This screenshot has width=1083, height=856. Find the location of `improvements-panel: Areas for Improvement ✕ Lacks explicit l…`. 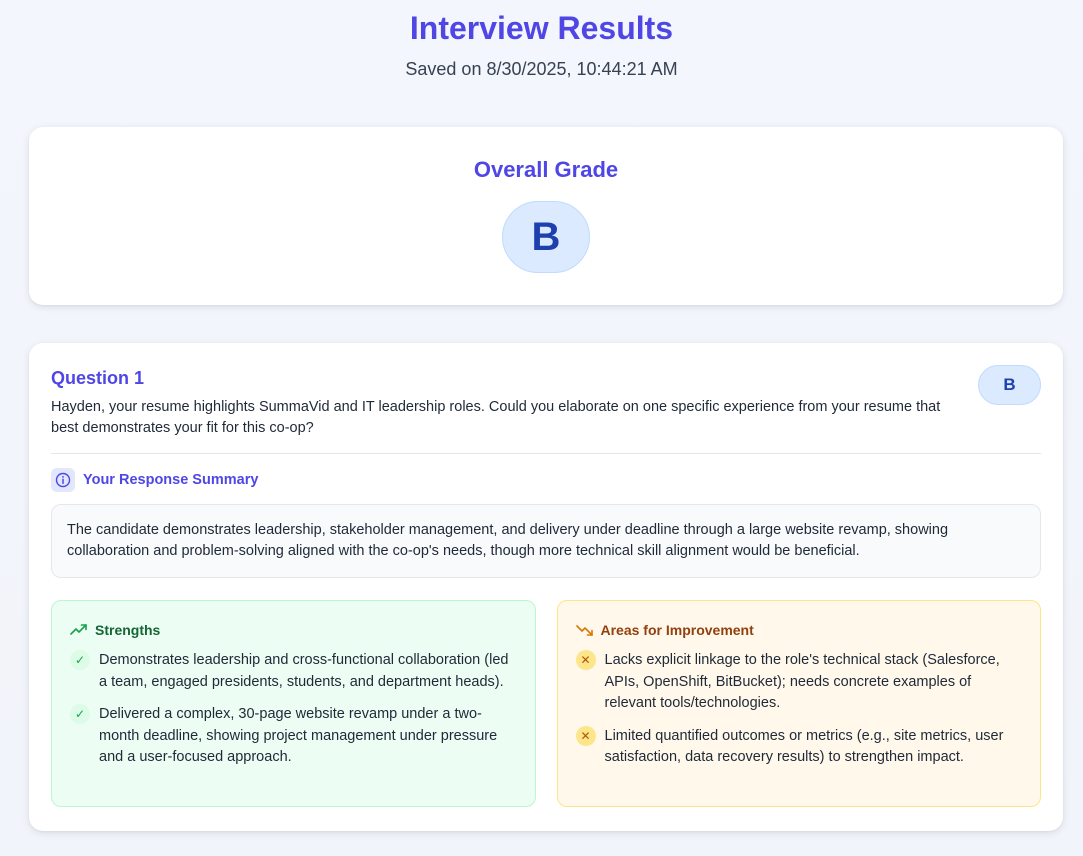

improvements-panel: Areas for Improvement ✕ Lacks explicit l… is located at coordinates (798, 703).